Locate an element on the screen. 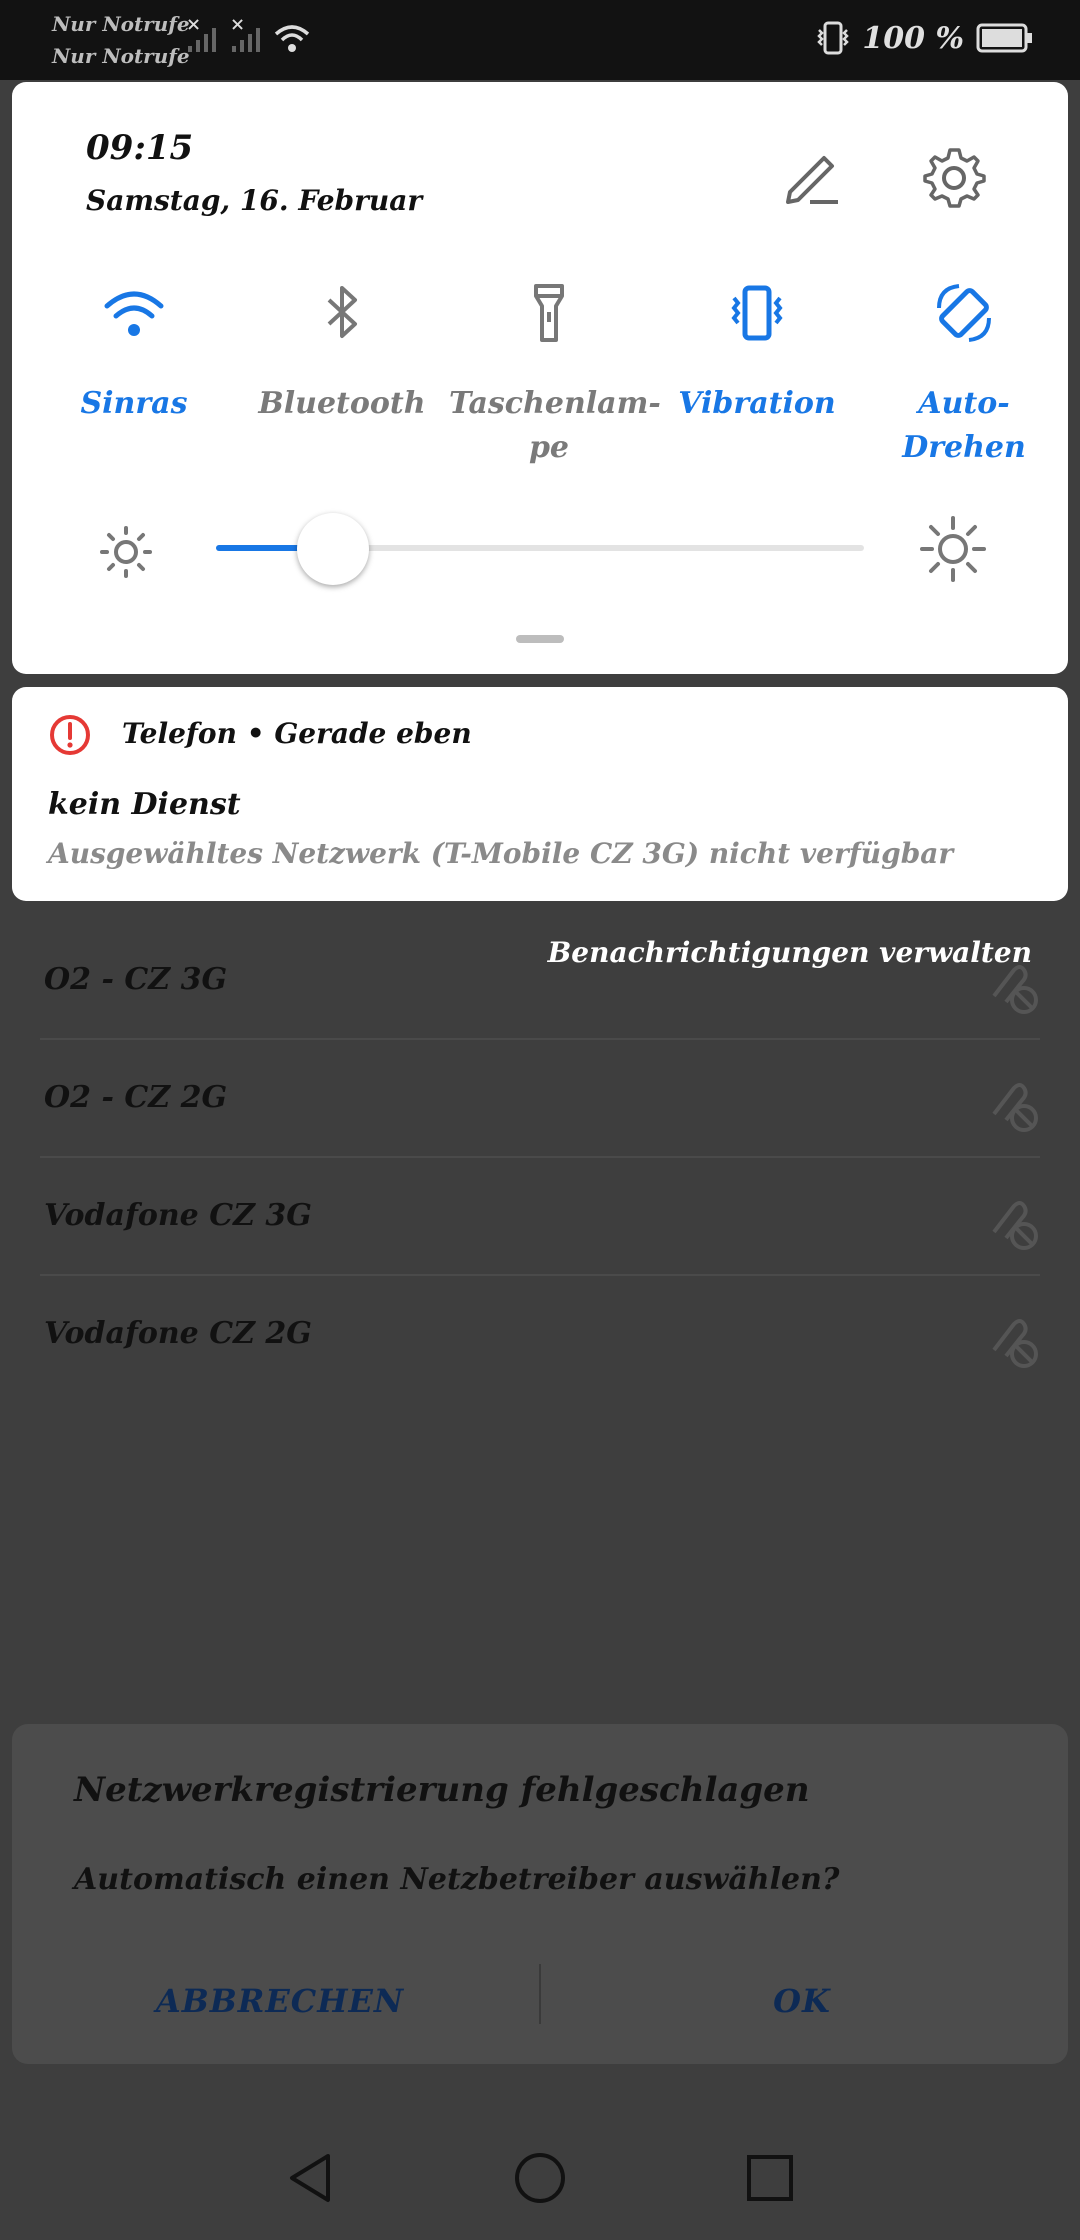 The height and width of the screenshot is (2240, 1080). edit-icon is located at coordinates (812, 178).